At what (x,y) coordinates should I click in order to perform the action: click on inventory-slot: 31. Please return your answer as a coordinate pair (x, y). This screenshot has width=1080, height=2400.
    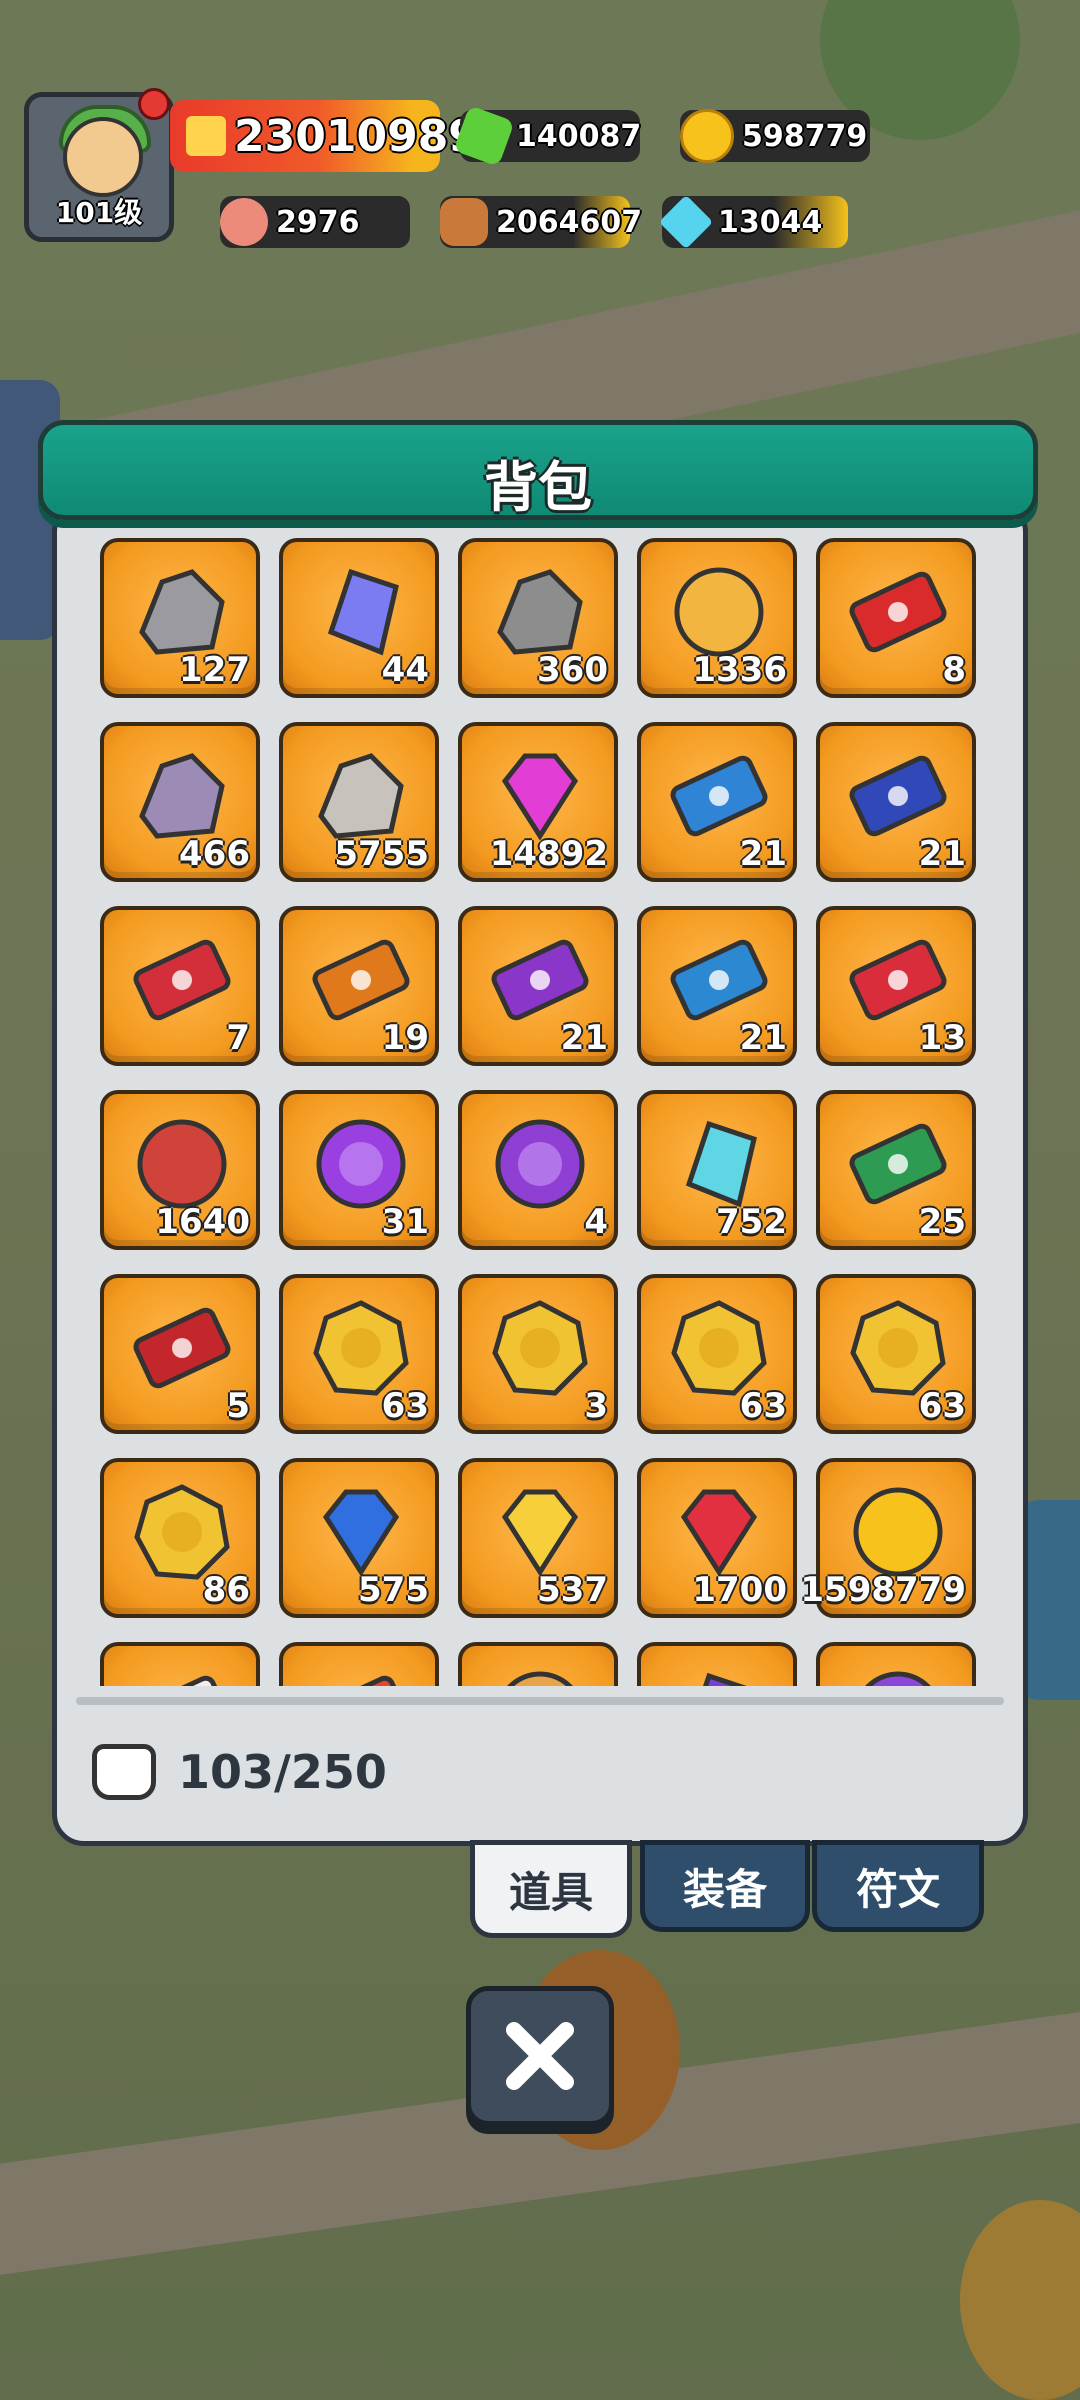
    Looking at the image, I should click on (359, 1170).